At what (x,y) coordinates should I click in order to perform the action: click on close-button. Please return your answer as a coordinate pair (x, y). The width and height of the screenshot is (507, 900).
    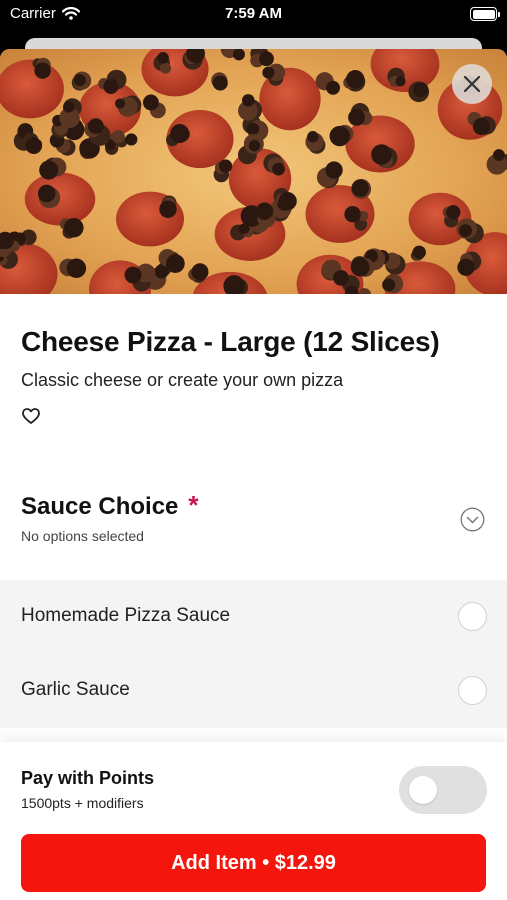
    Looking at the image, I should click on (472, 84).